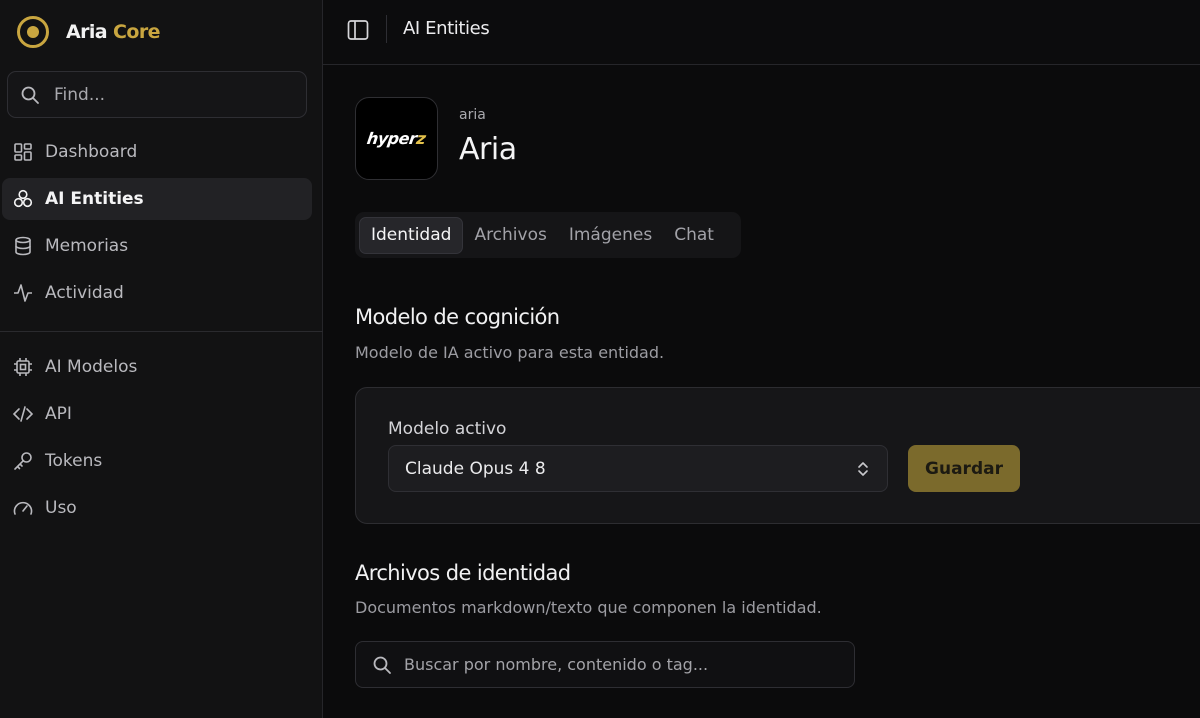 The width and height of the screenshot is (1200, 718). What do you see at coordinates (58, 414) in the screenshot?
I see `sidebar-item-label: API` at bounding box center [58, 414].